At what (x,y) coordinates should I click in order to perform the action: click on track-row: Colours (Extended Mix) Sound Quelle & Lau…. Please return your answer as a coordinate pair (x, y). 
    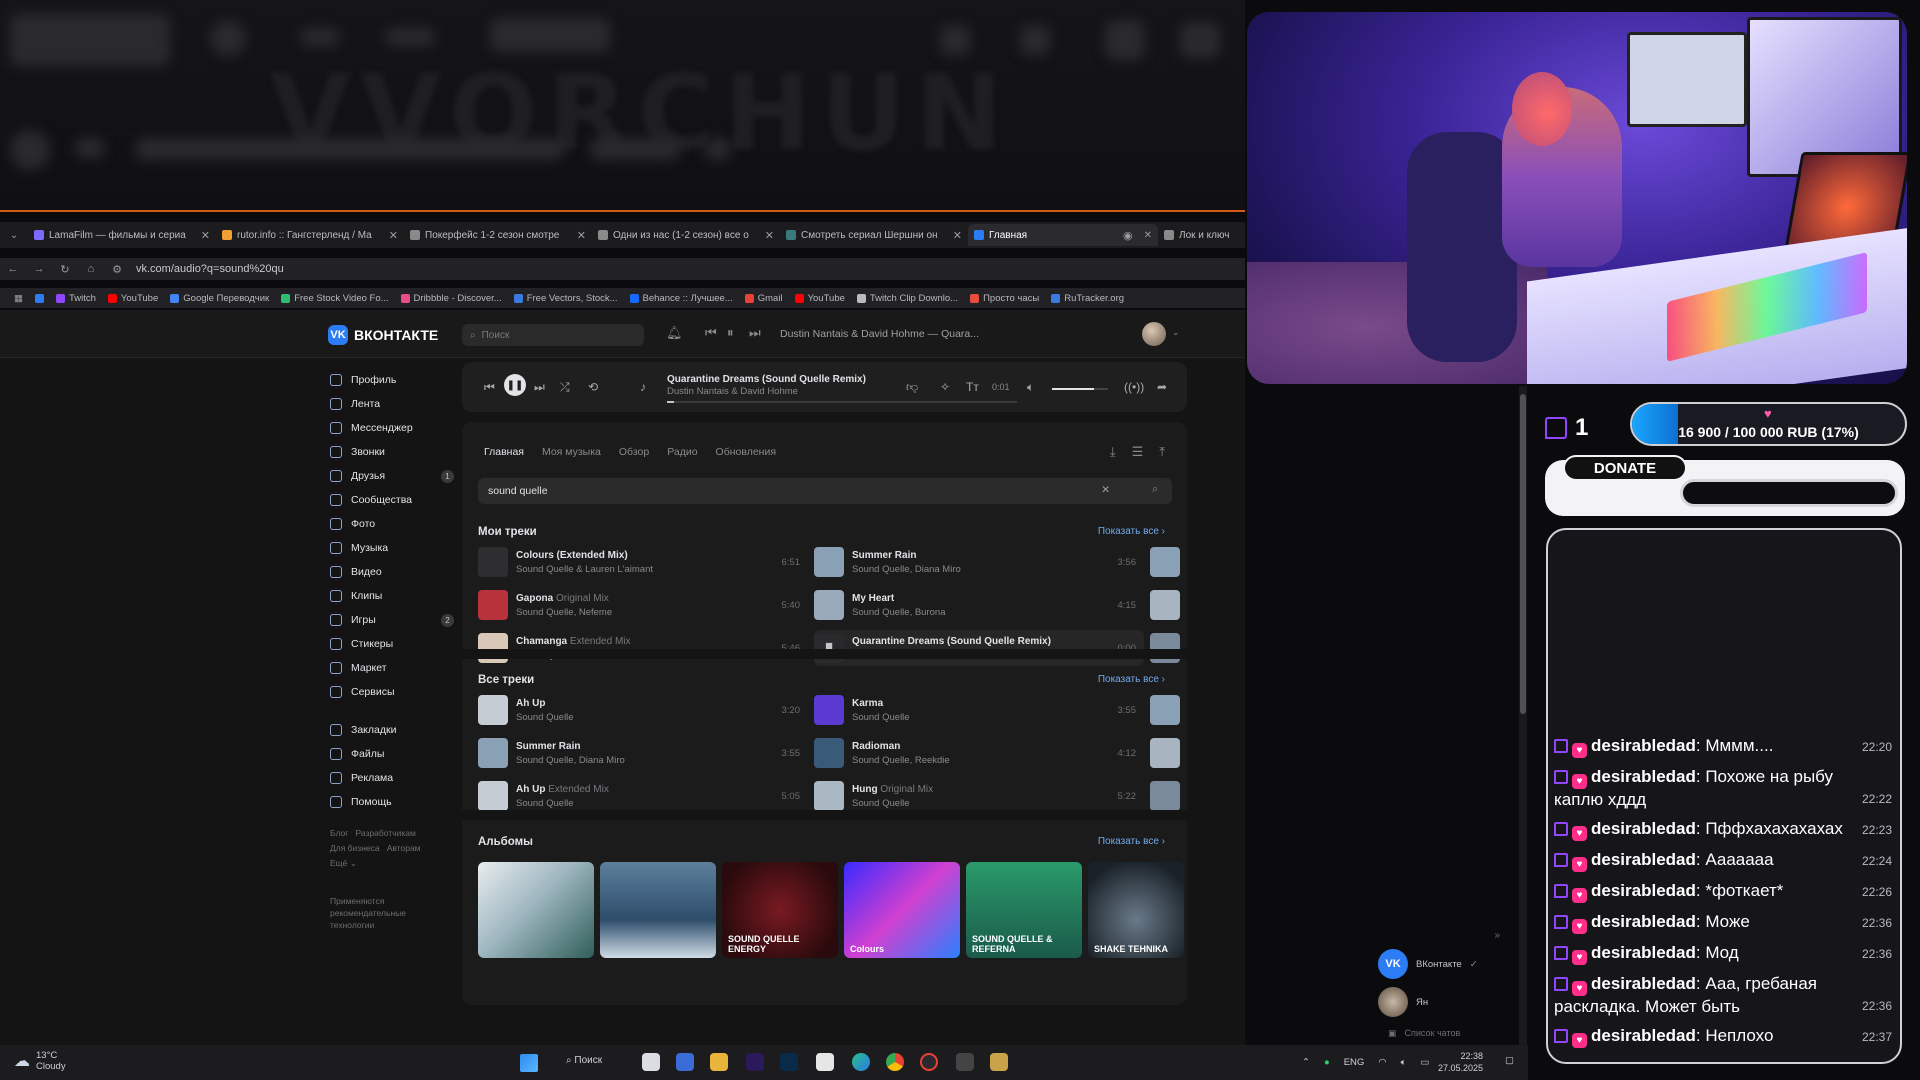
    Looking at the image, I should click on (643, 562).